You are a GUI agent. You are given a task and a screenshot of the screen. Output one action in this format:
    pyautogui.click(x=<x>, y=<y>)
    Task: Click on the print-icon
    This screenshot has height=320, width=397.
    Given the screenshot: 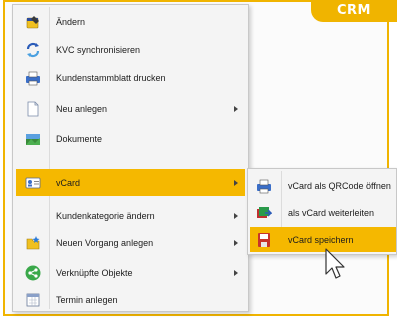 What is the action you would take?
    pyautogui.click(x=33, y=78)
    